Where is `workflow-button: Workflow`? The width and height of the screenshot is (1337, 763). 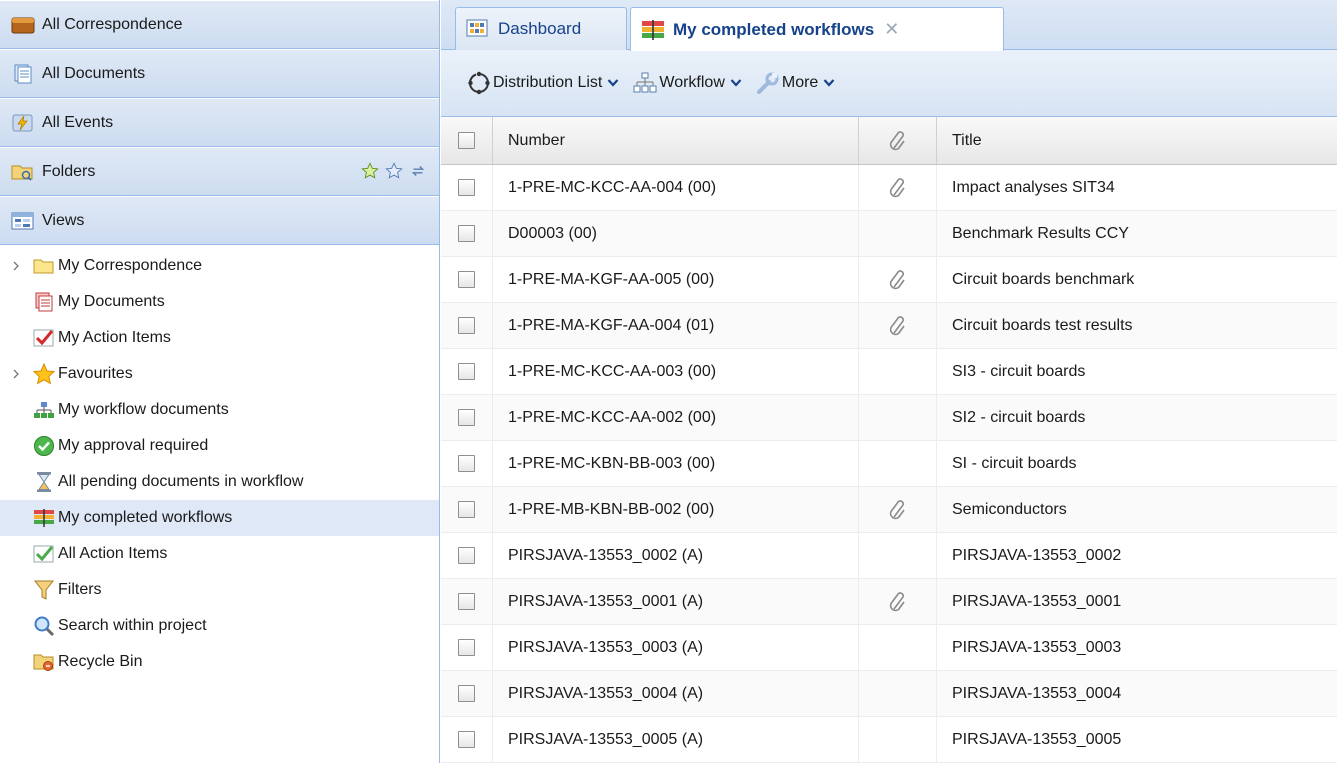 workflow-button: Workflow is located at coordinates (687, 83).